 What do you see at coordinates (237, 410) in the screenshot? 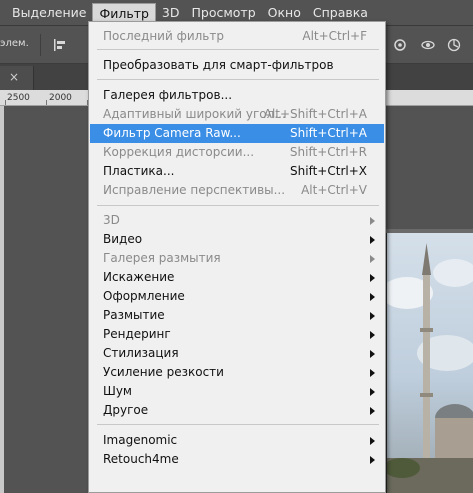
I see `menu-item-other: Другое` at bounding box center [237, 410].